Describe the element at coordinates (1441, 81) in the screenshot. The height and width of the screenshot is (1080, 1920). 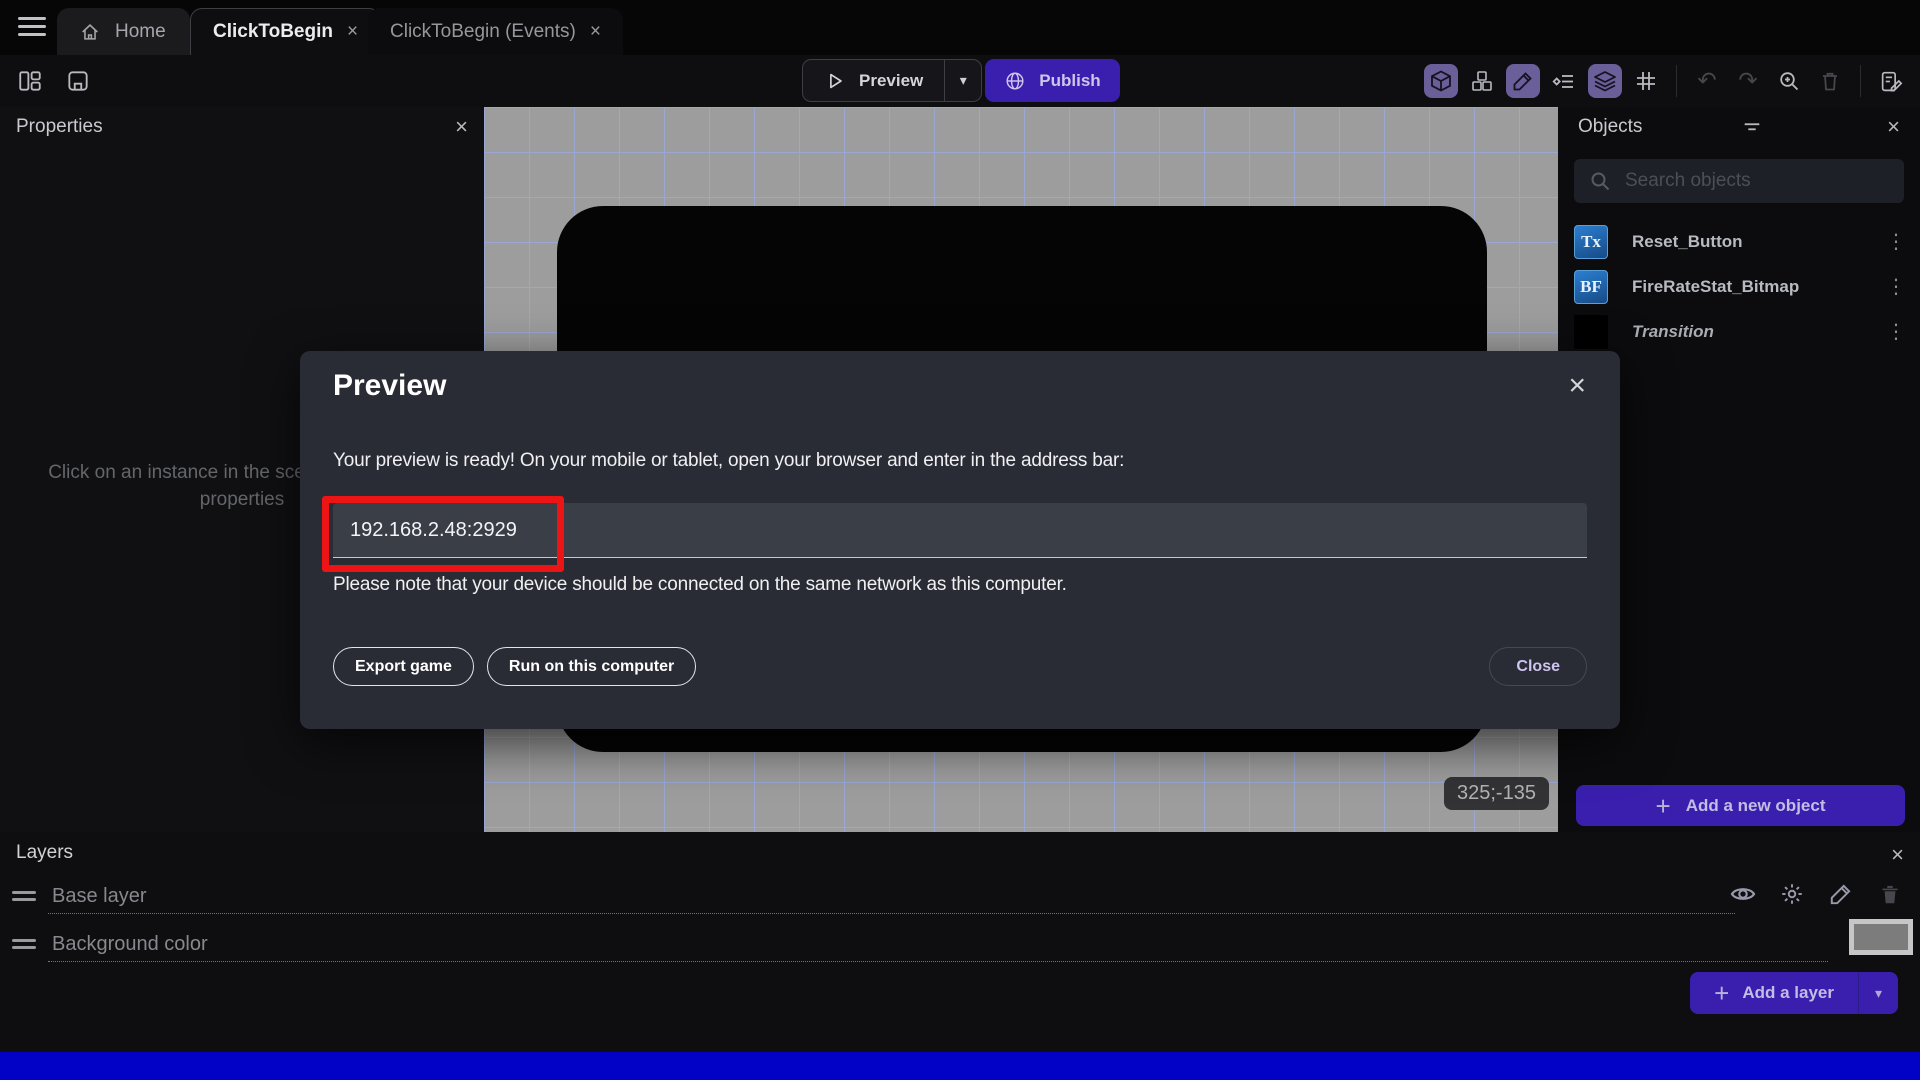
I see `view-3d-icon` at that location.